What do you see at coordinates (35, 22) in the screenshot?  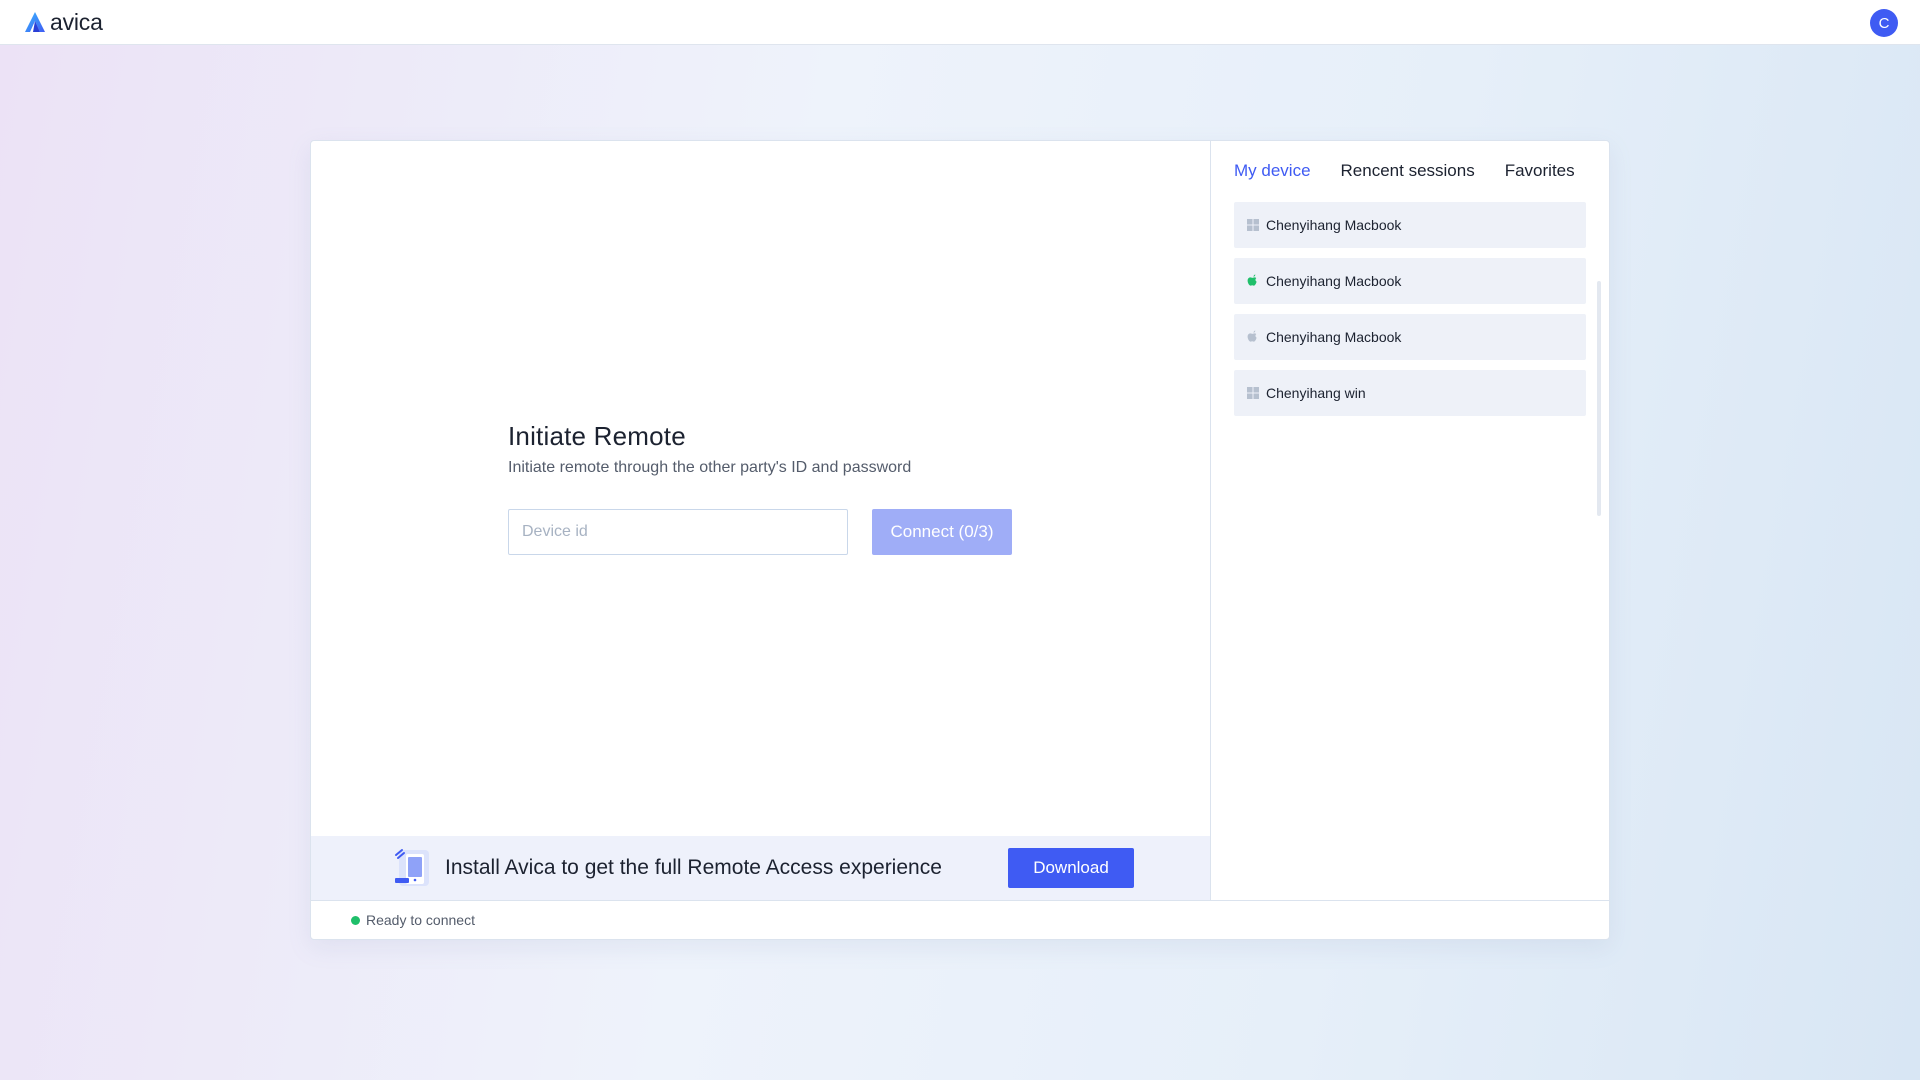 I see `avica-logo-icon` at bounding box center [35, 22].